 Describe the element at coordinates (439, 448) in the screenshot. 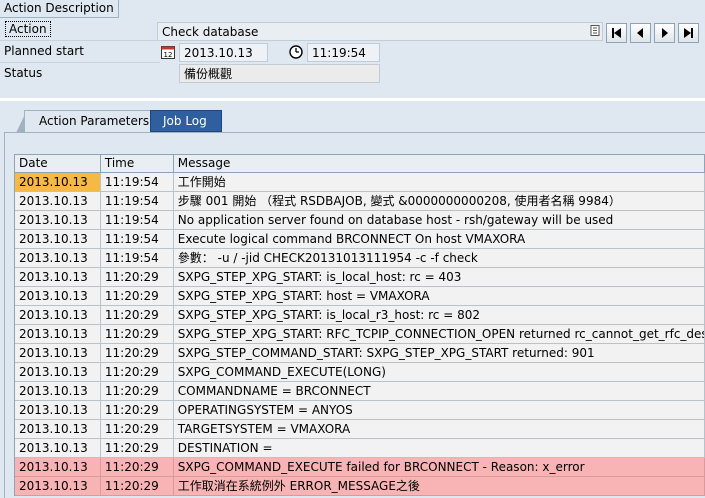

I see `message-cell: DESTINATION =` at that location.